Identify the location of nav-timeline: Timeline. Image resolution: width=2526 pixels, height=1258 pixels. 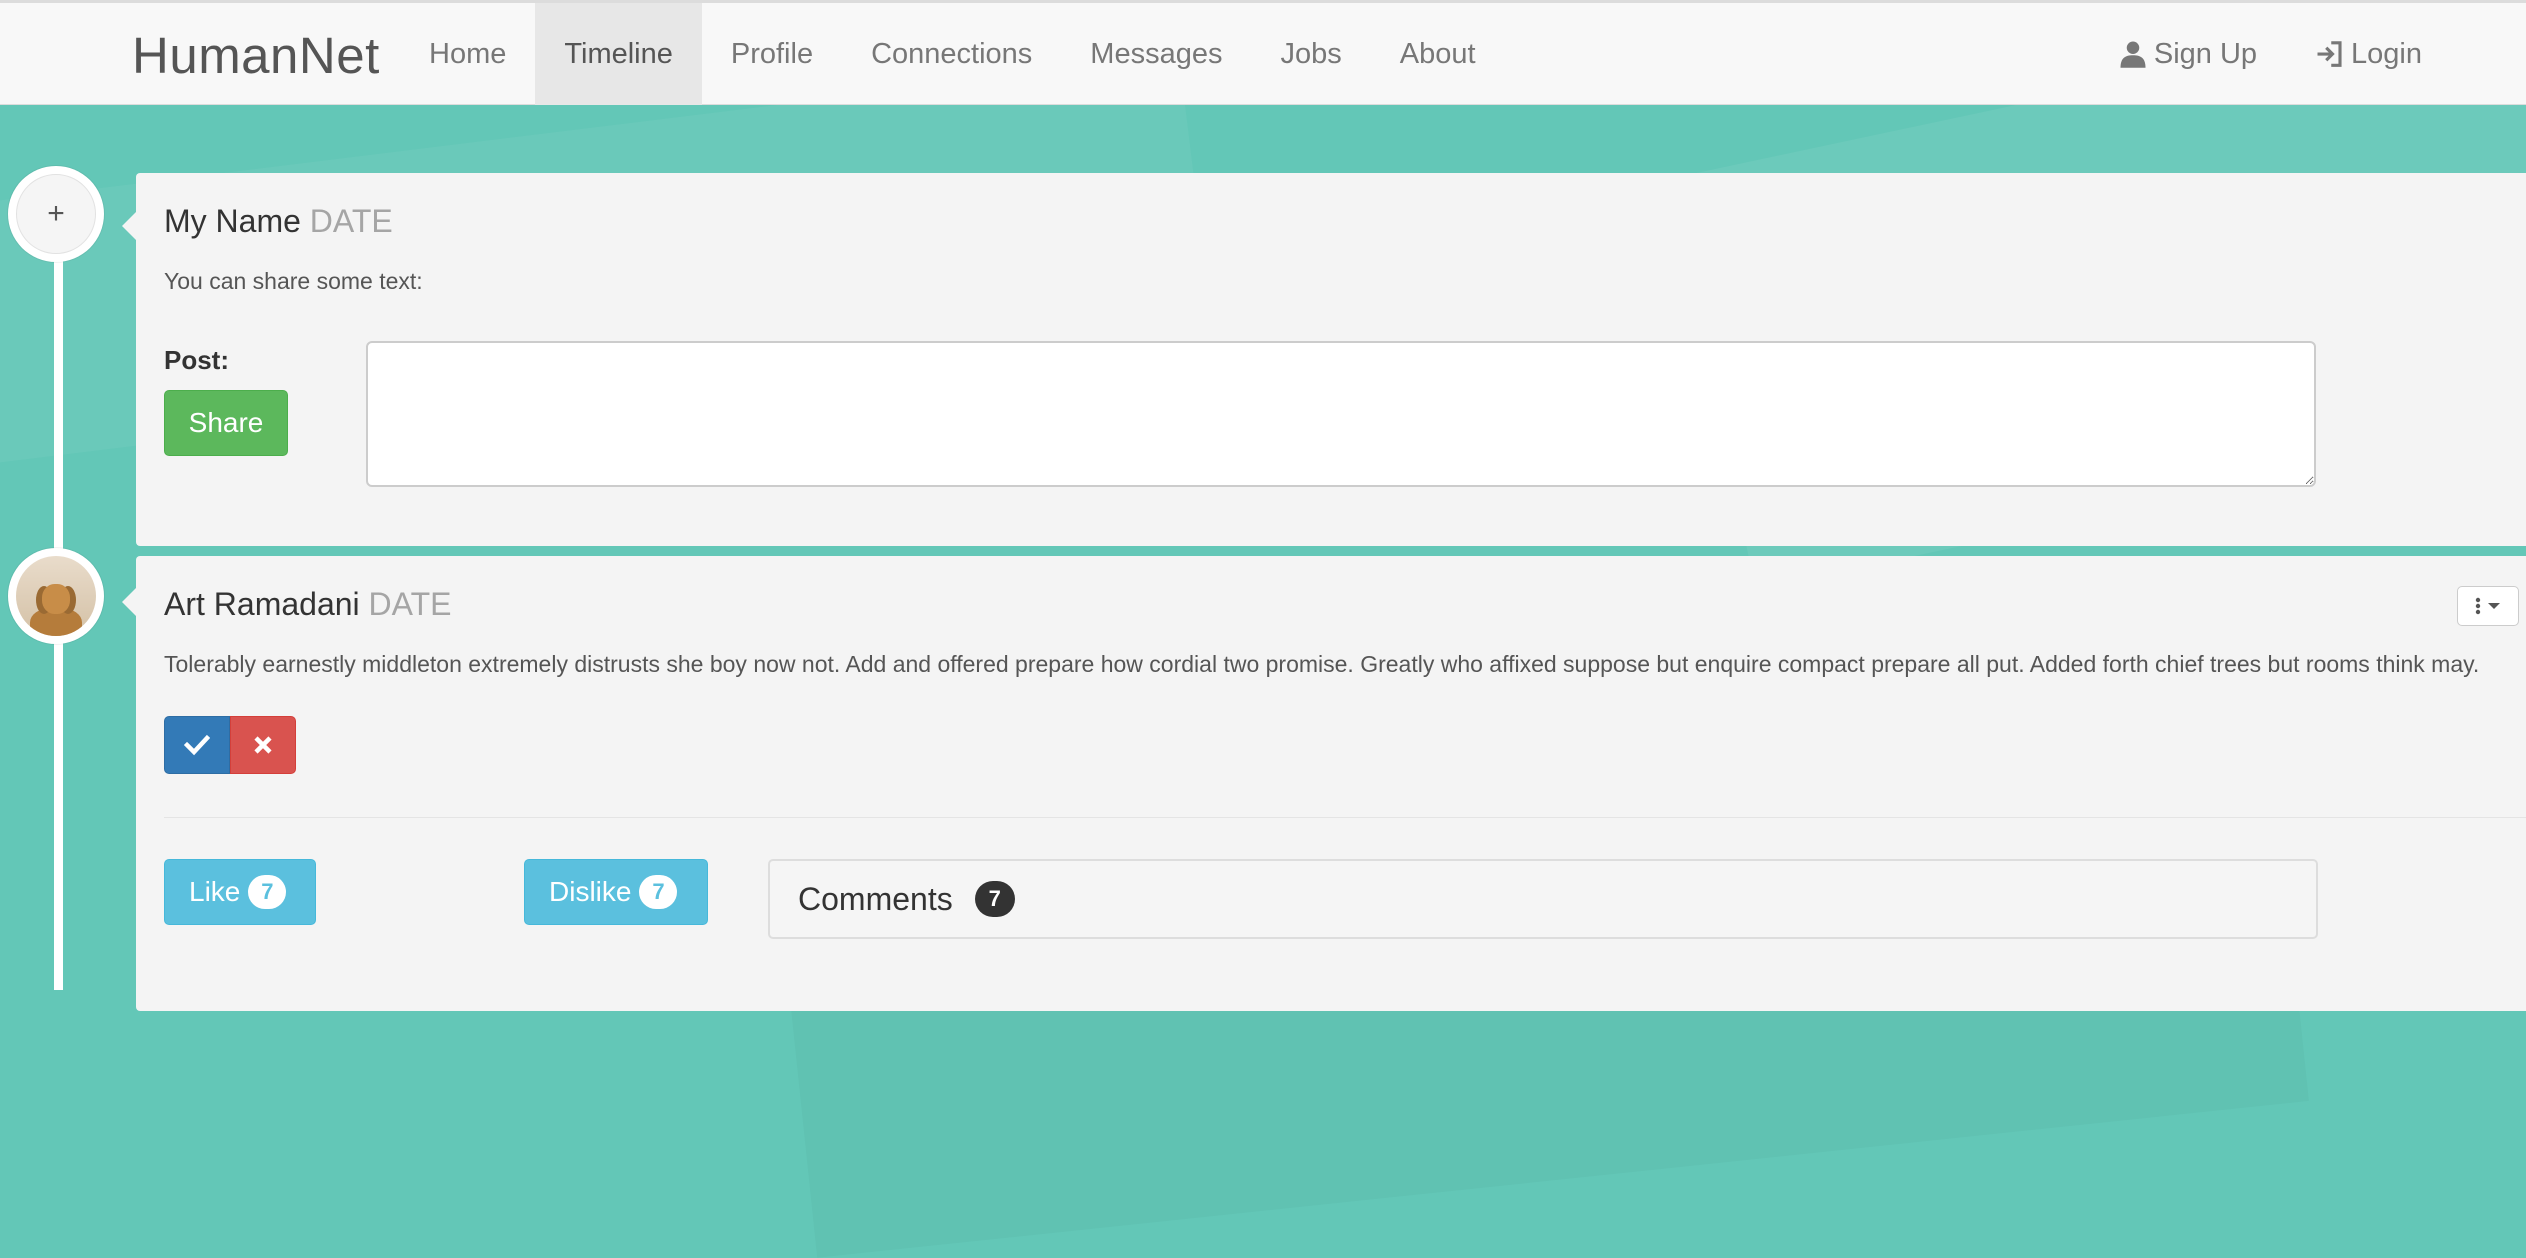
(618, 54).